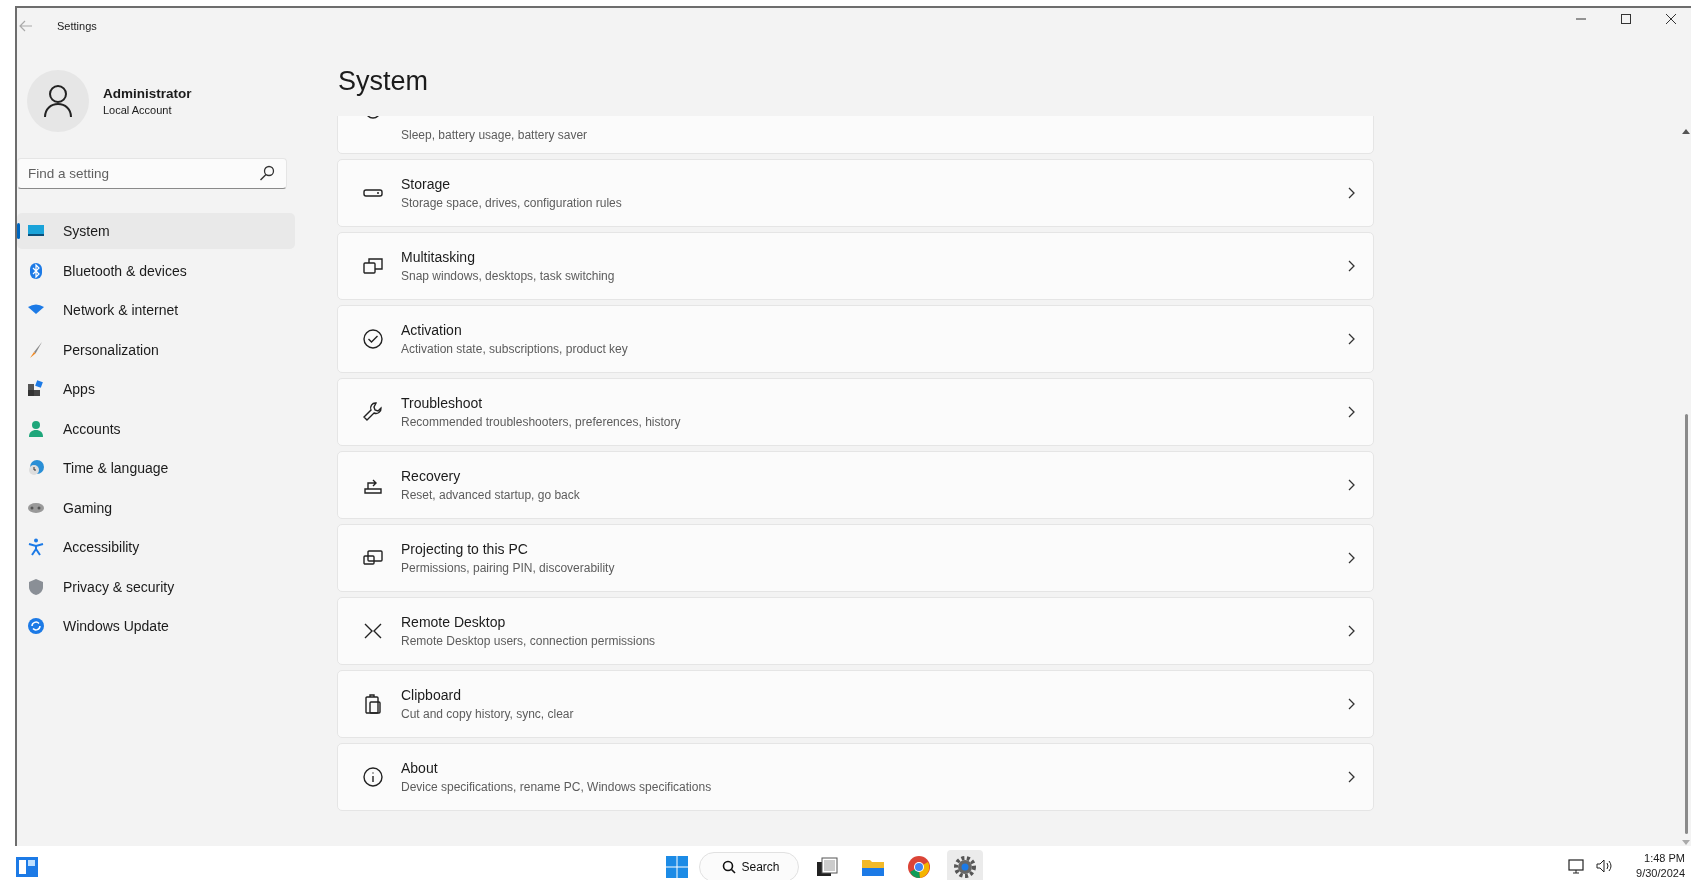  I want to click on card-description: Storage space, drives, configuration rules, so click(512, 203).